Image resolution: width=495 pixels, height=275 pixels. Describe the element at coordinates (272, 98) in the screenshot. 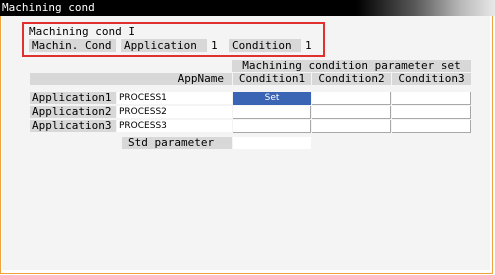

I see `condition-cell-selected: Set` at that location.